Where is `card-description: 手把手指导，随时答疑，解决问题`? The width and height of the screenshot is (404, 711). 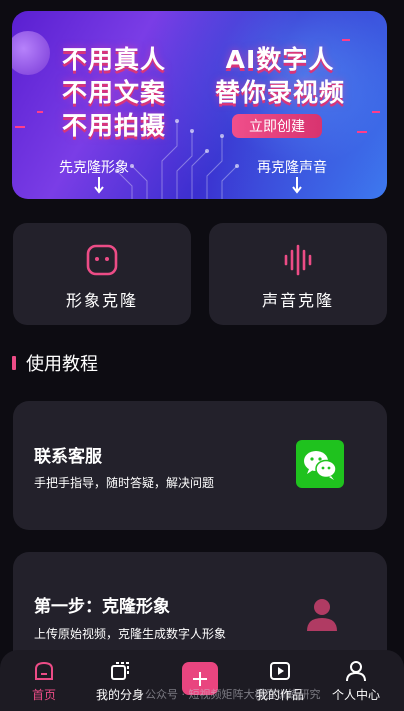
card-description: 手把手指导，随时答疑，解决问题 is located at coordinates (124, 483).